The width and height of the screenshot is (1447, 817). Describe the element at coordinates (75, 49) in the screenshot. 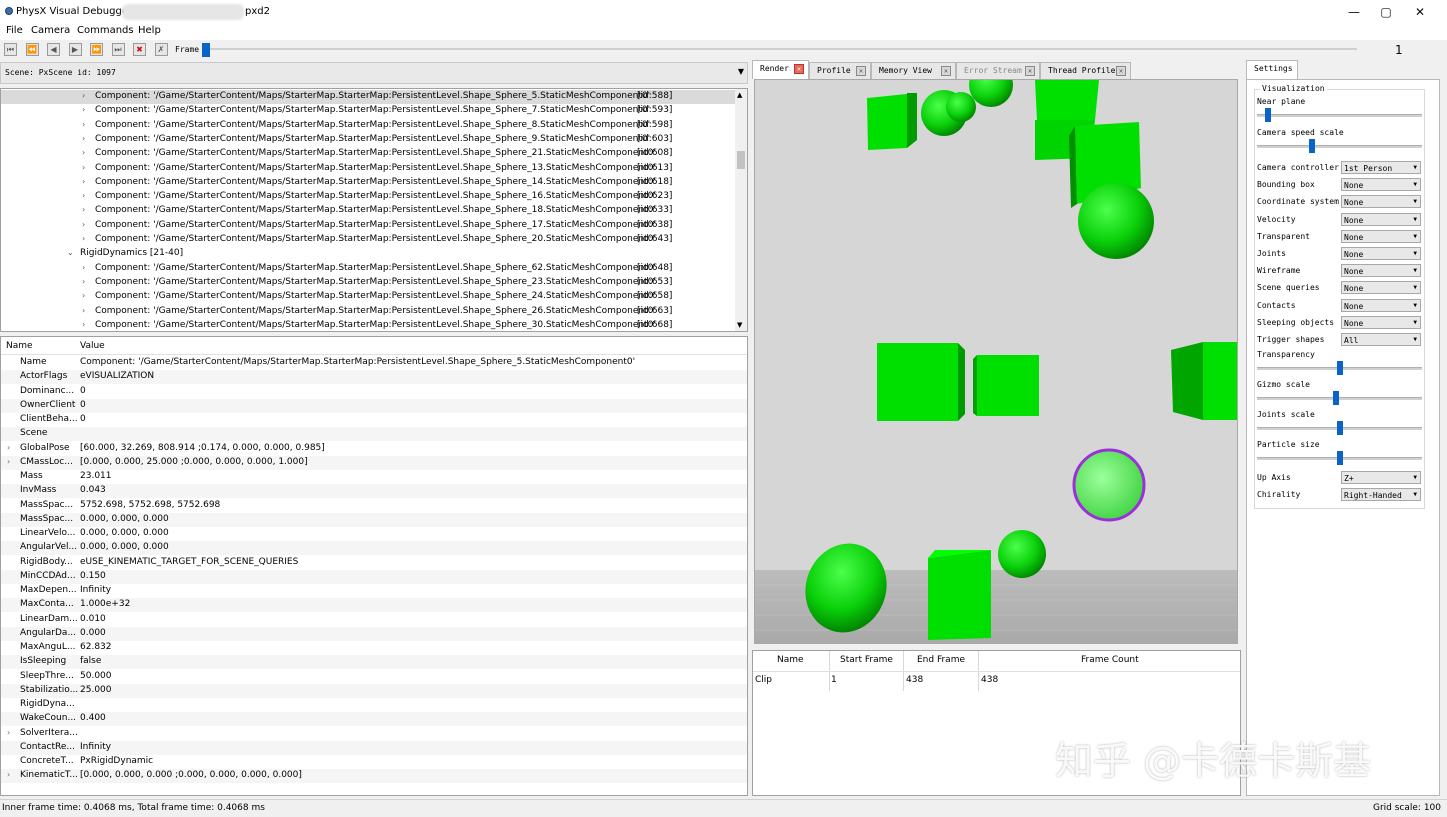

I see `play-icon: ▶` at that location.